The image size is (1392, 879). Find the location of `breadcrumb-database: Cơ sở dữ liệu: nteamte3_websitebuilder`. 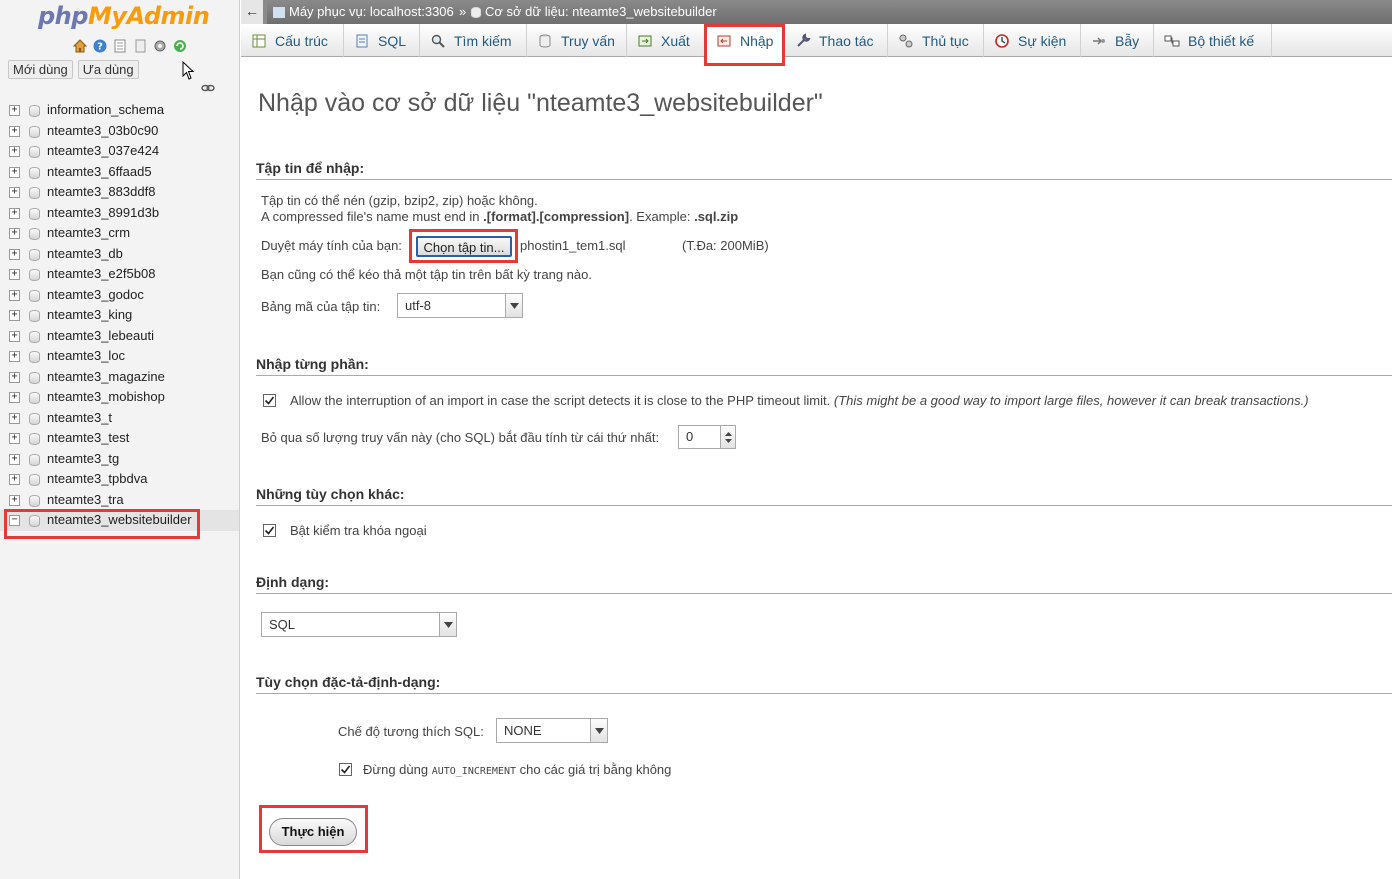

breadcrumb-database: Cơ sở dữ liệu: nteamte3_websitebuilder is located at coordinates (594, 12).